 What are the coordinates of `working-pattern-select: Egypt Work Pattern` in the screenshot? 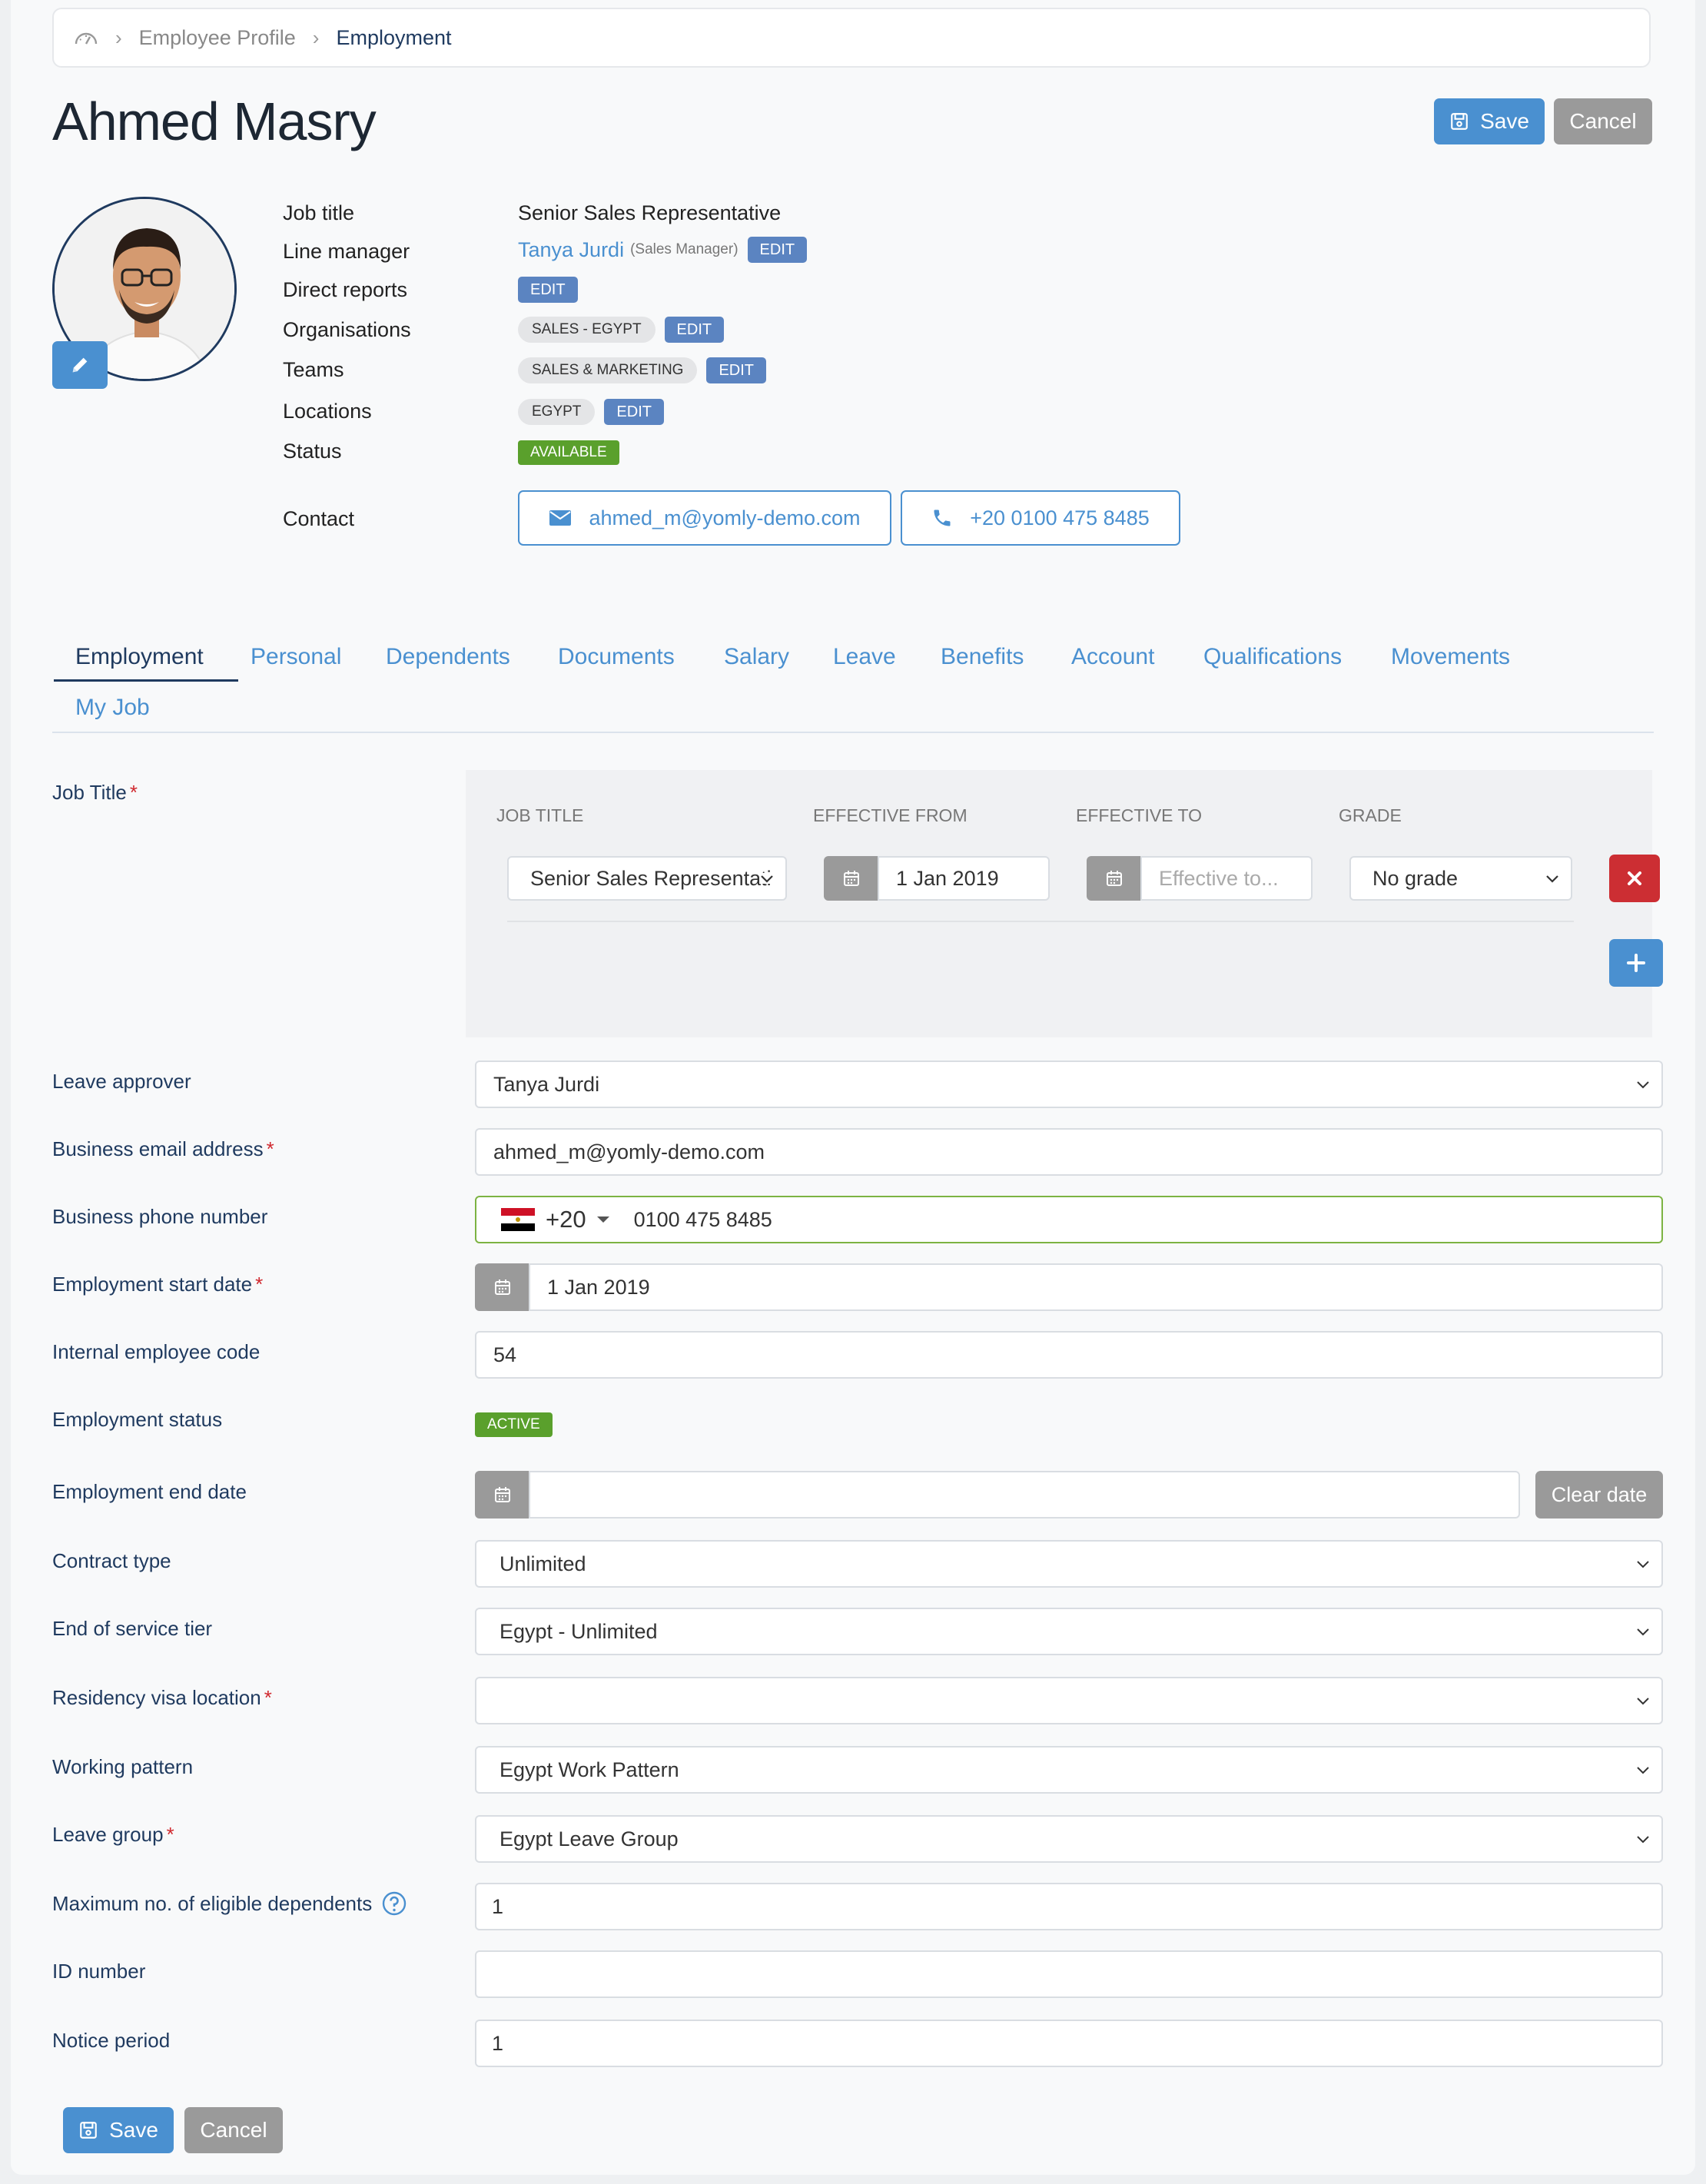 It's located at (1069, 1770).